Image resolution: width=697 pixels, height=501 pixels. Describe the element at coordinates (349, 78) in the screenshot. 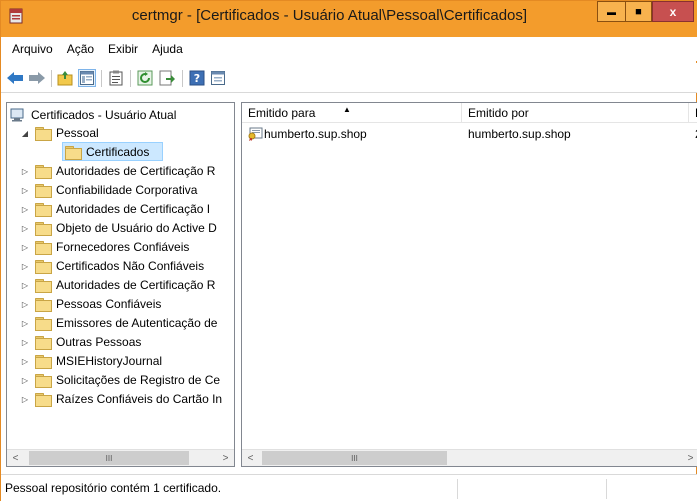

I see `toolbar: ?` at that location.